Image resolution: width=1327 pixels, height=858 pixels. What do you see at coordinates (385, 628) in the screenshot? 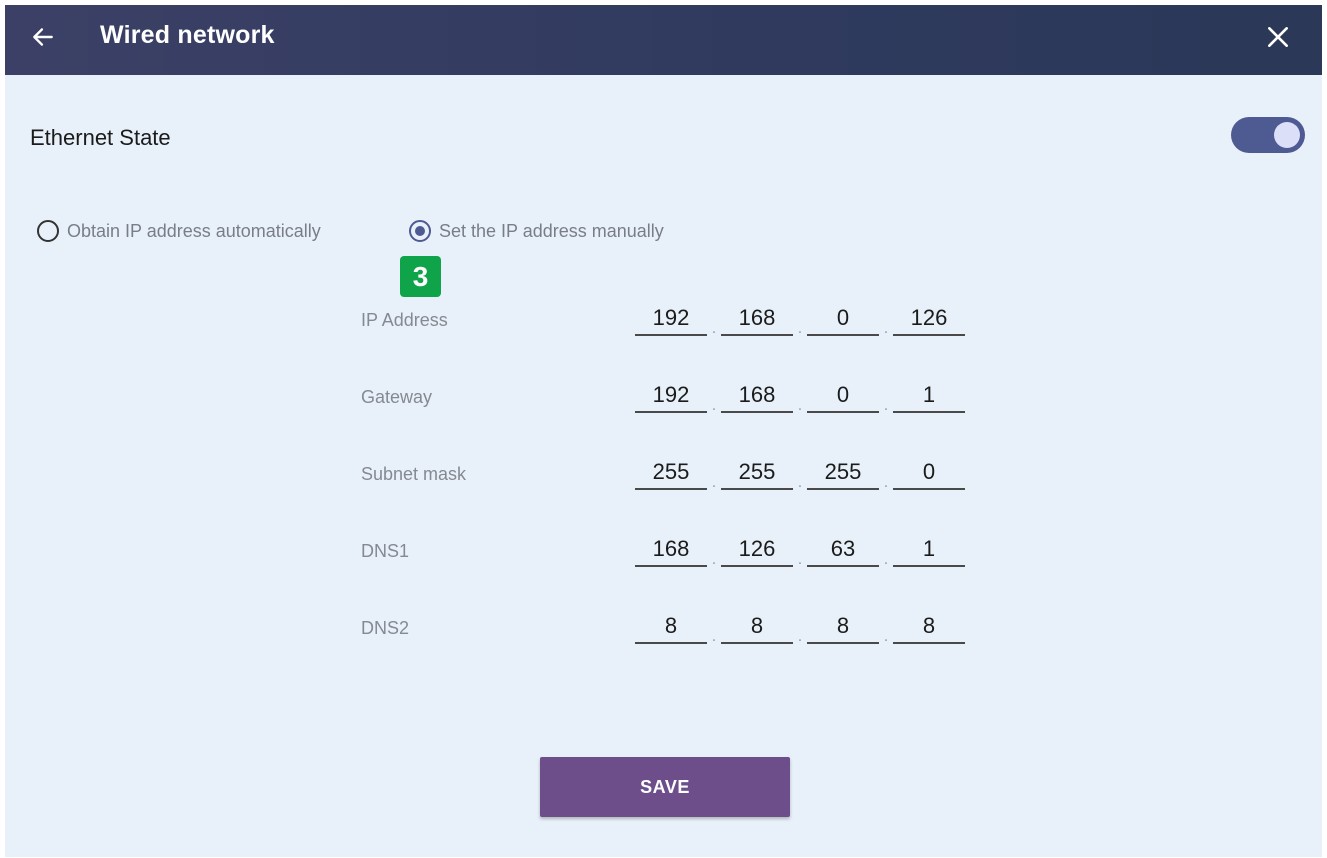
I see `field-label: DNS2` at bounding box center [385, 628].